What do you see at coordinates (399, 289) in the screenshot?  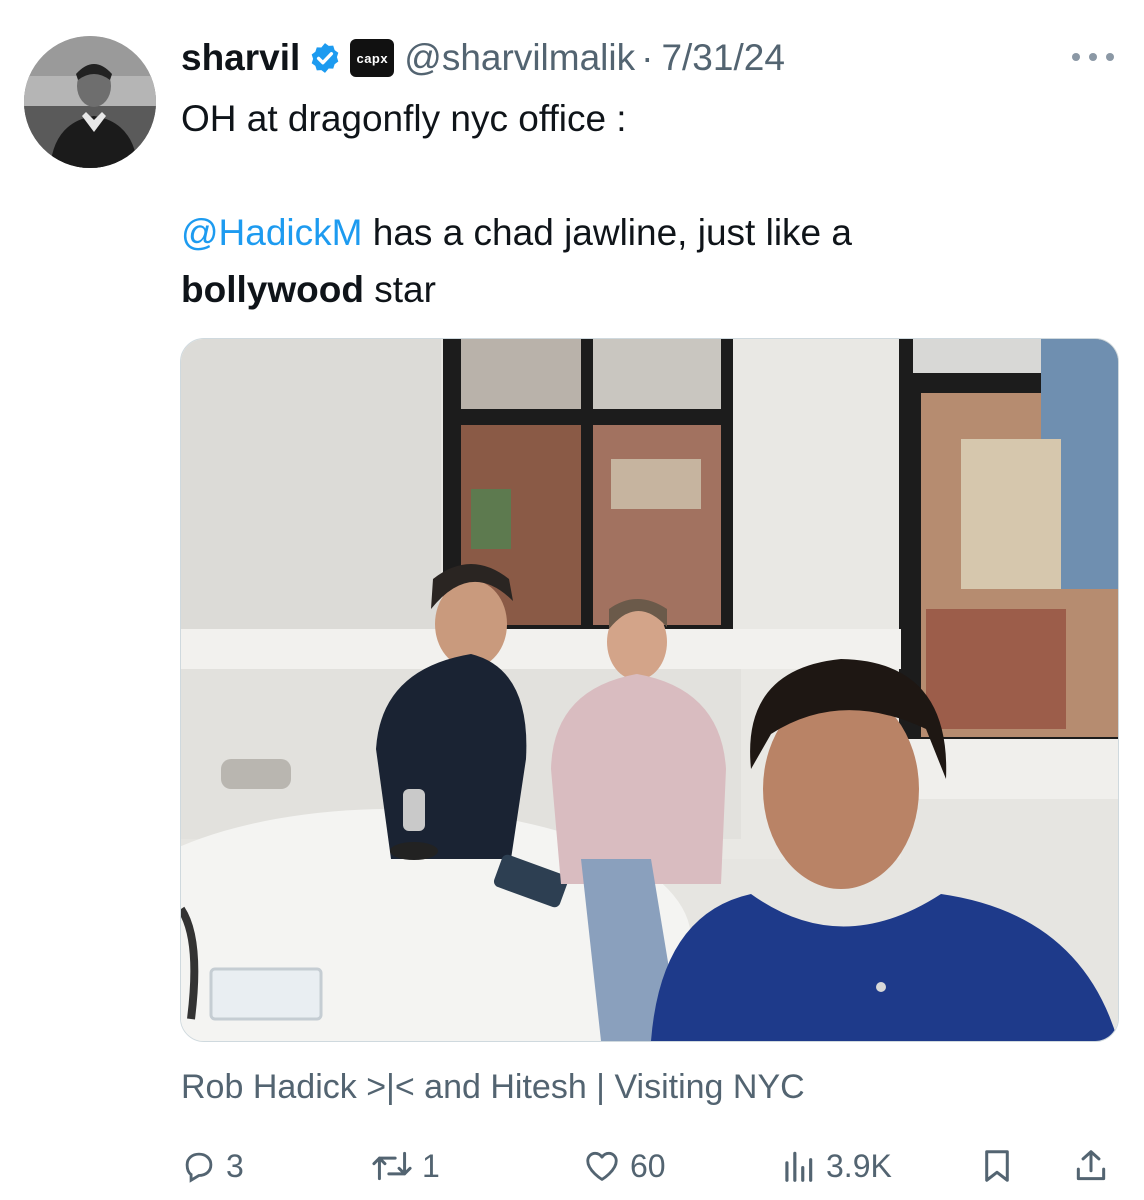 I see `tweet-text-fragment: star` at bounding box center [399, 289].